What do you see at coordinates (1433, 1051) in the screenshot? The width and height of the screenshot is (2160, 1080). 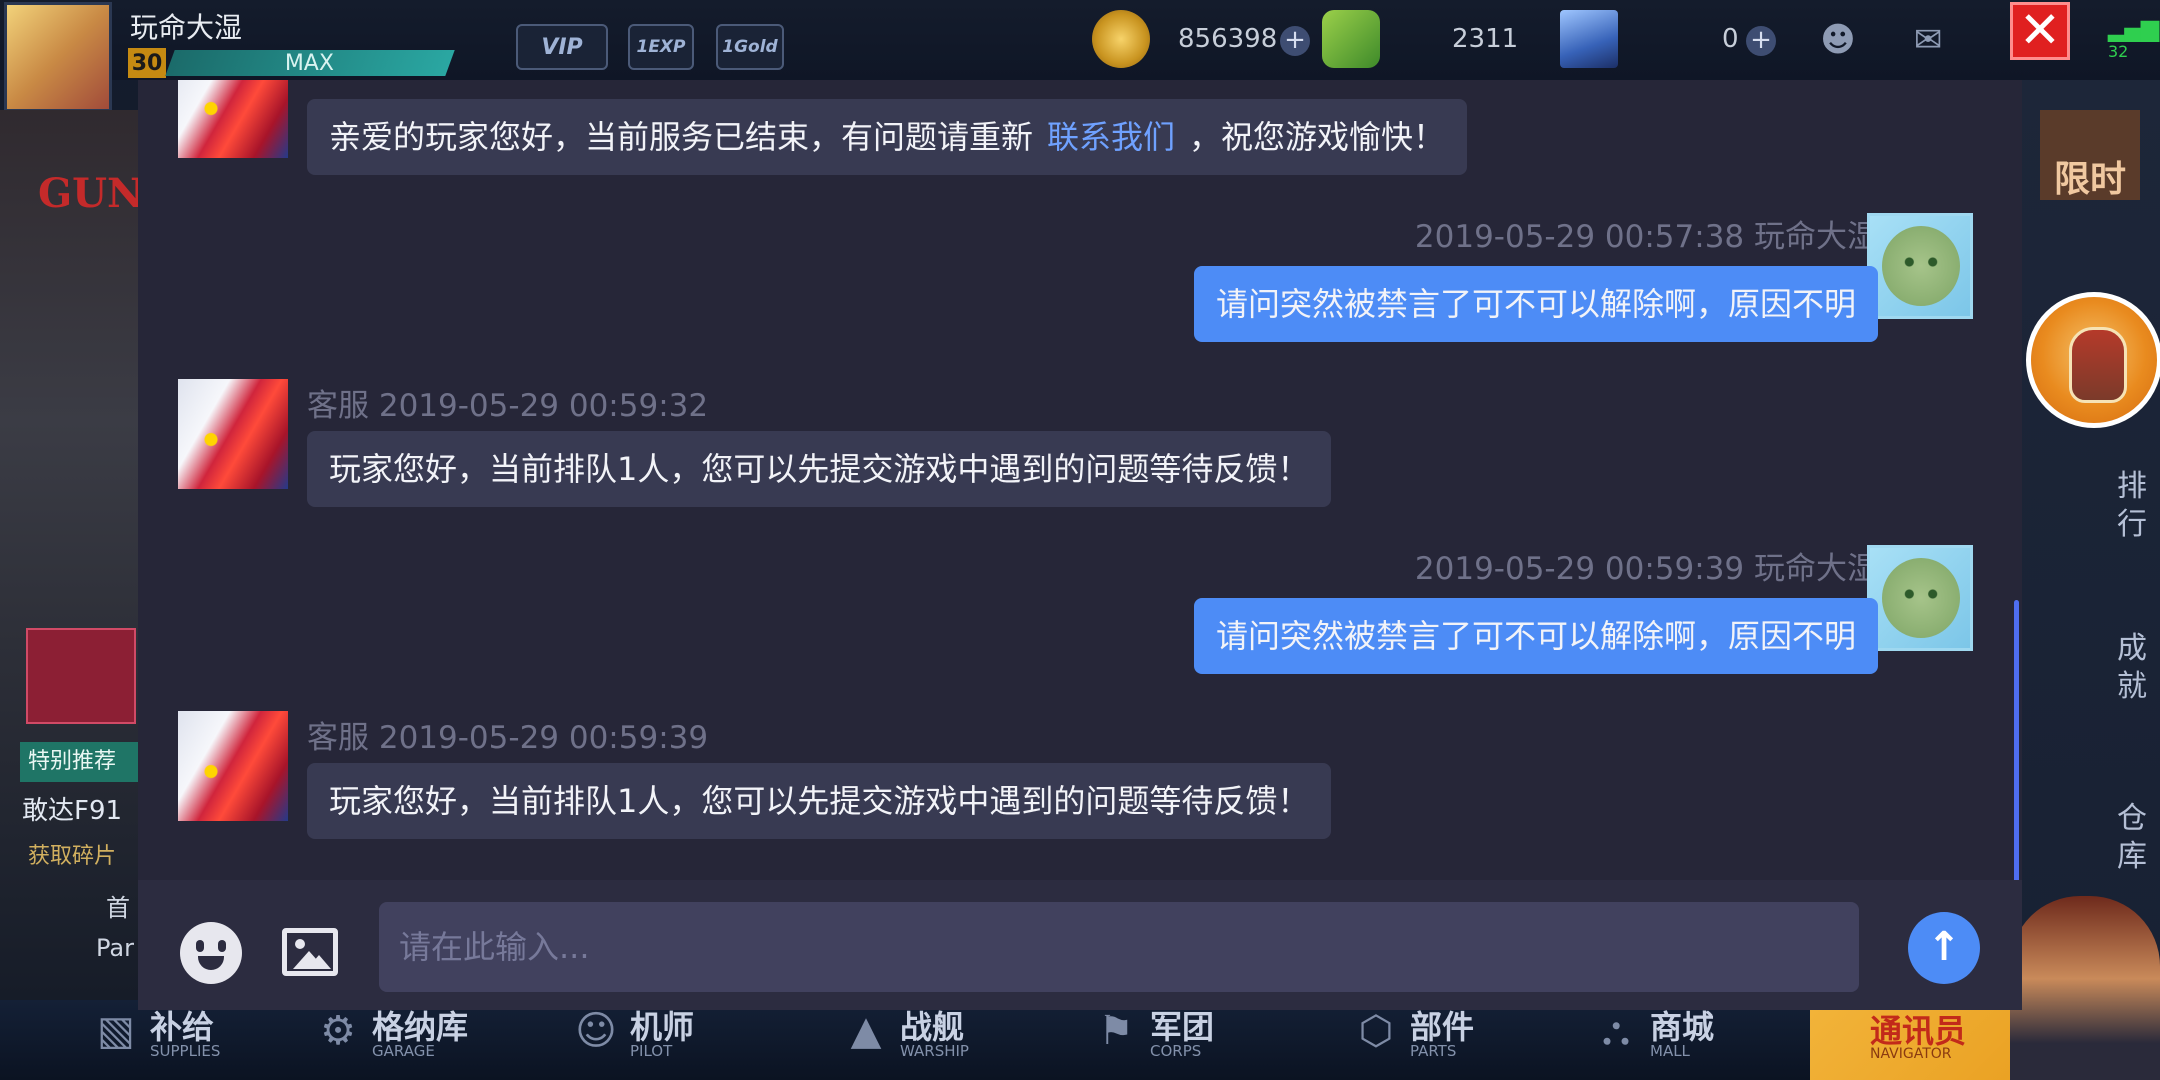 I see `nav-sublabel: PARTS` at bounding box center [1433, 1051].